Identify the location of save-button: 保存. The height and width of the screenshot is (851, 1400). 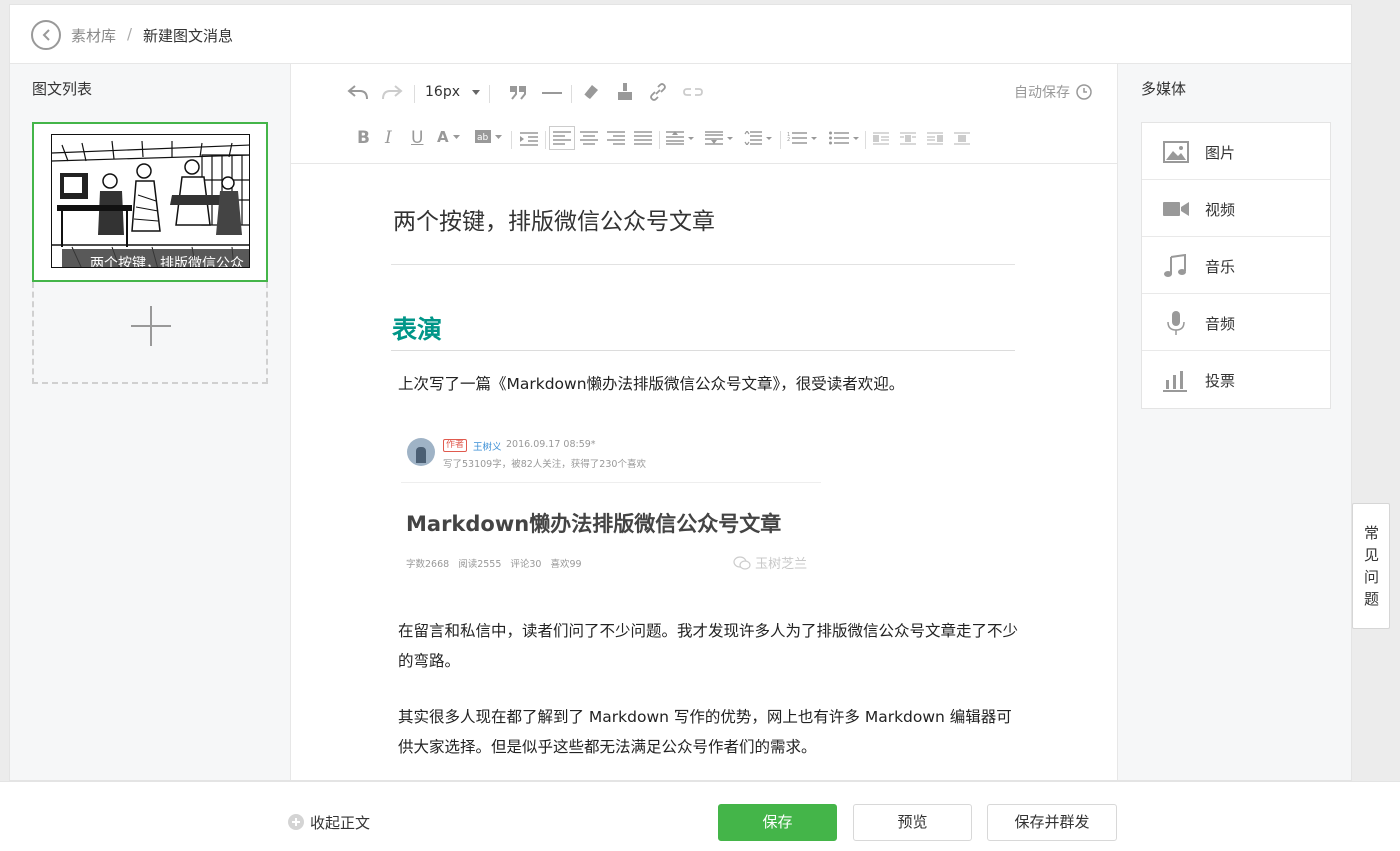
(777, 822).